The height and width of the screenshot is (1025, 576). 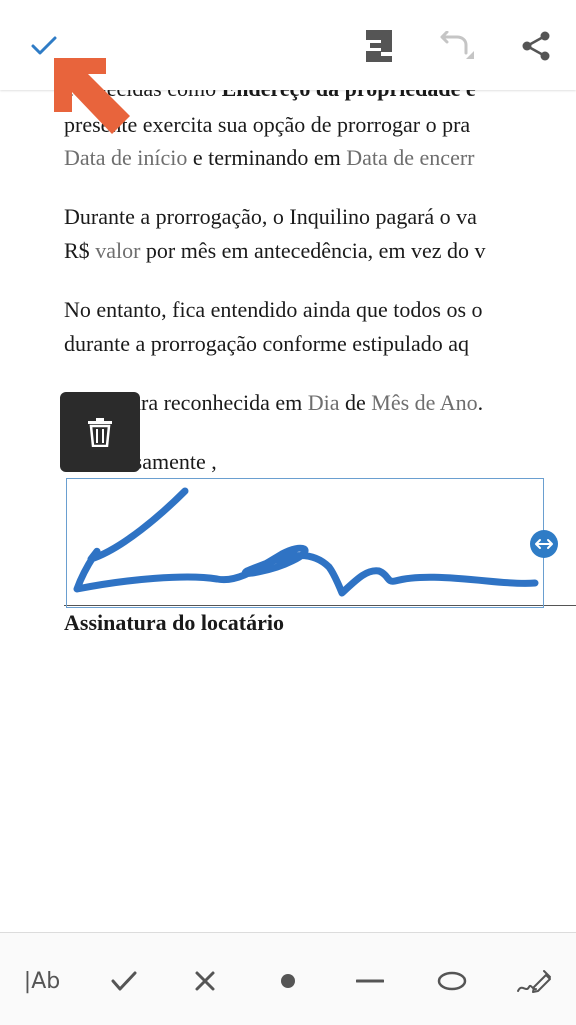 What do you see at coordinates (480, 402) in the screenshot?
I see `doc-text: .` at bounding box center [480, 402].